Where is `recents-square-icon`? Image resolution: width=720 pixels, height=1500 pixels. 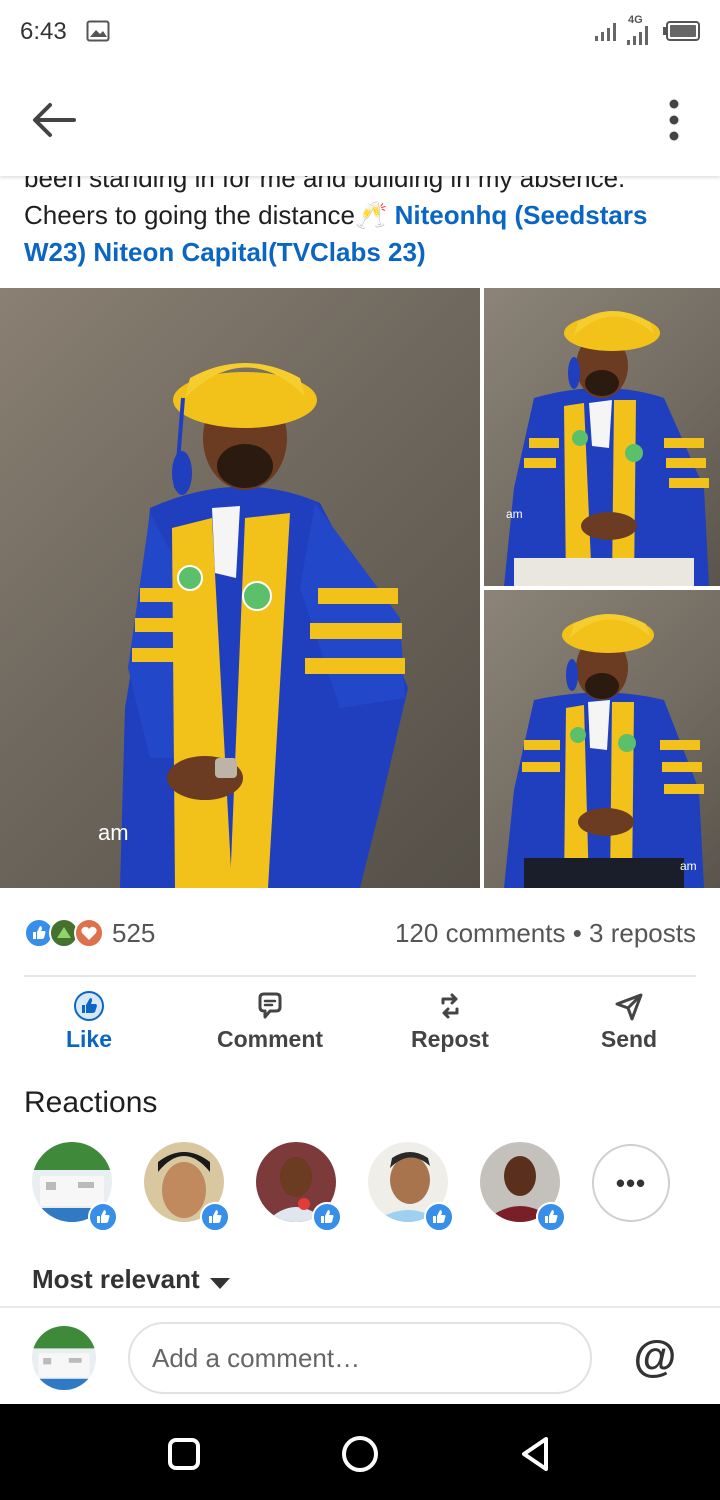 recents-square-icon is located at coordinates (184, 1454).